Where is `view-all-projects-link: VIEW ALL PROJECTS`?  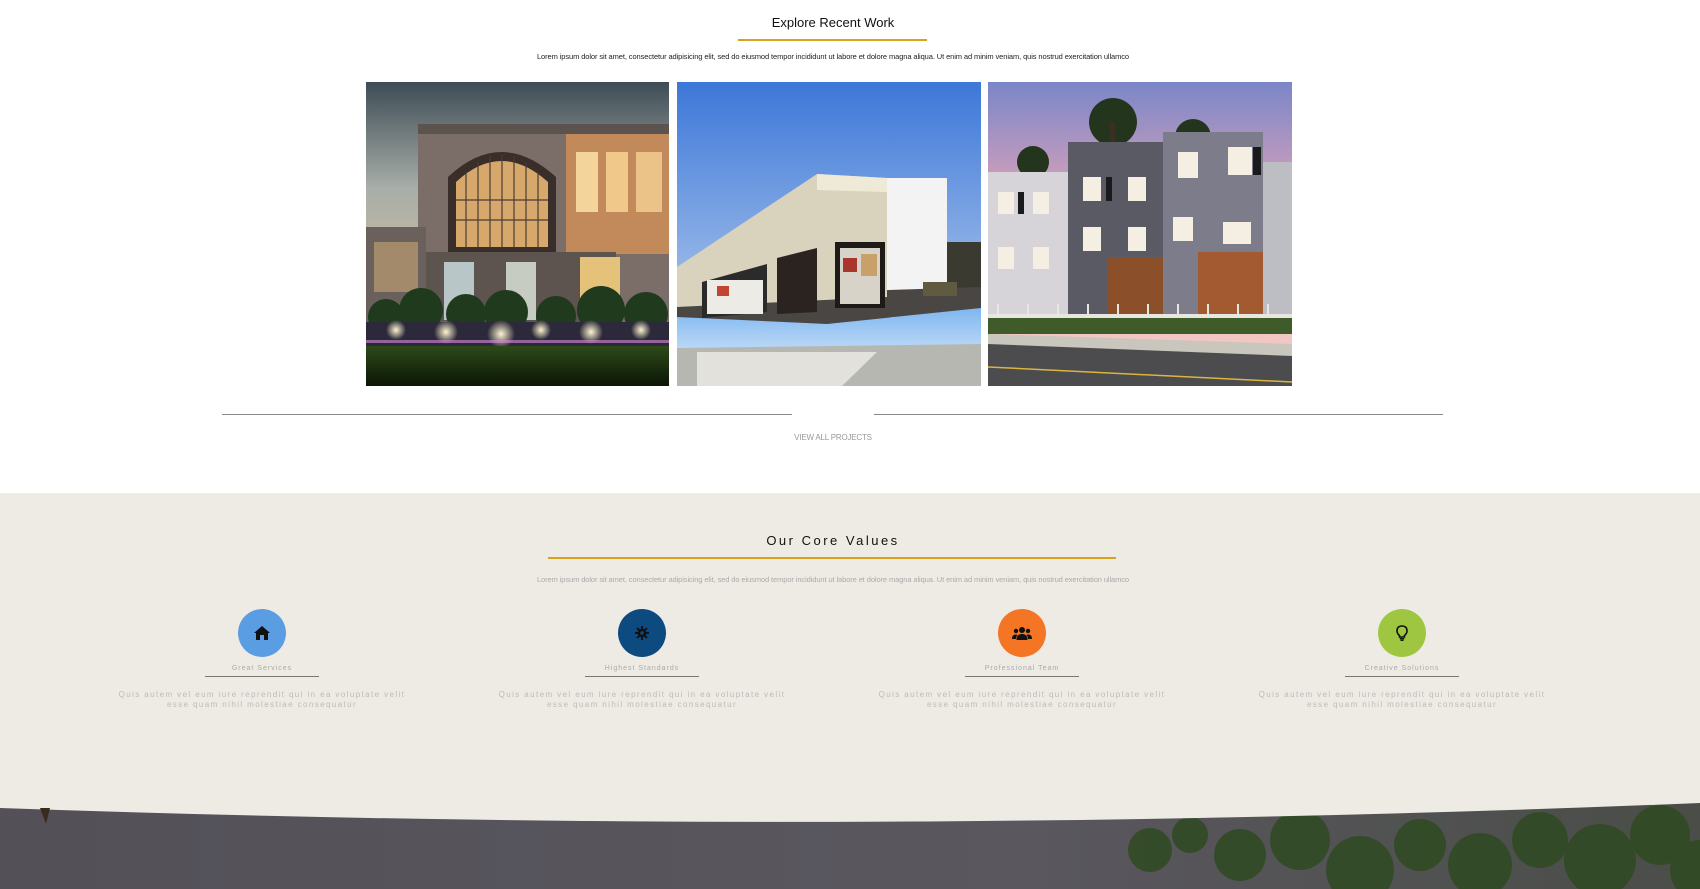 view-all-projects-link: VIEW ALL PROJECTS is located at coordinates (833, 437).